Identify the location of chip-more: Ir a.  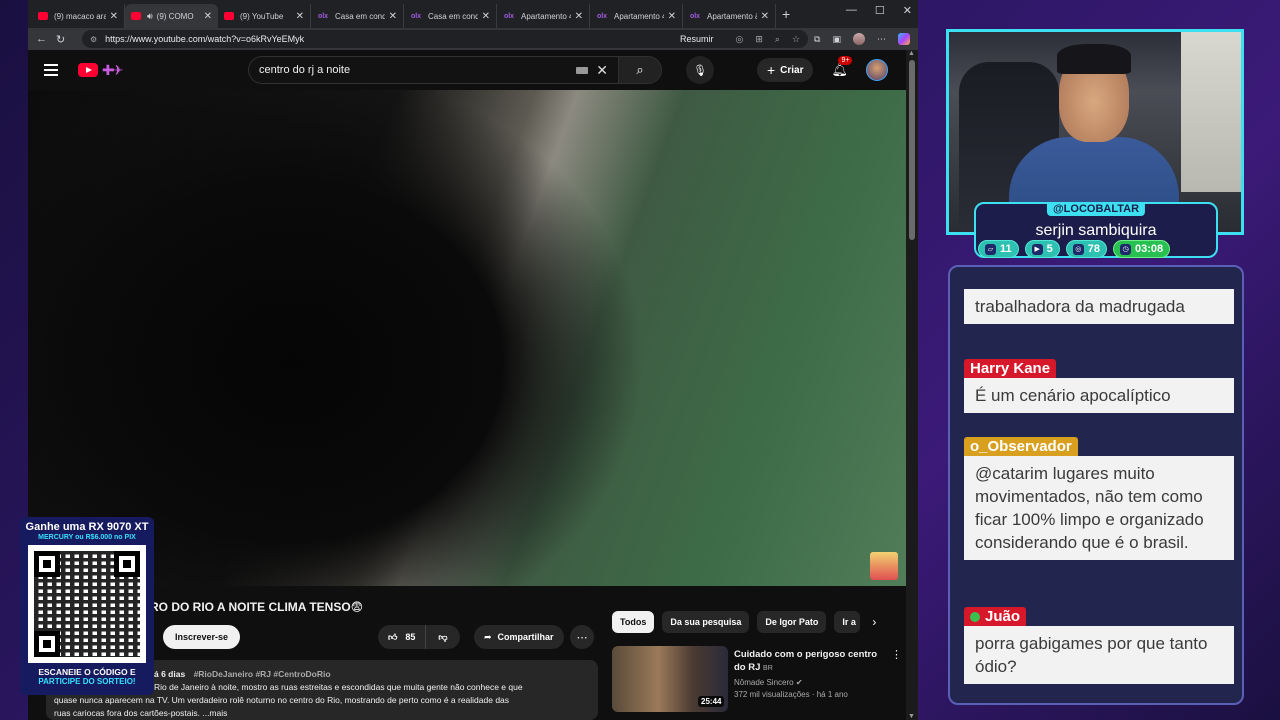
(847, 622).